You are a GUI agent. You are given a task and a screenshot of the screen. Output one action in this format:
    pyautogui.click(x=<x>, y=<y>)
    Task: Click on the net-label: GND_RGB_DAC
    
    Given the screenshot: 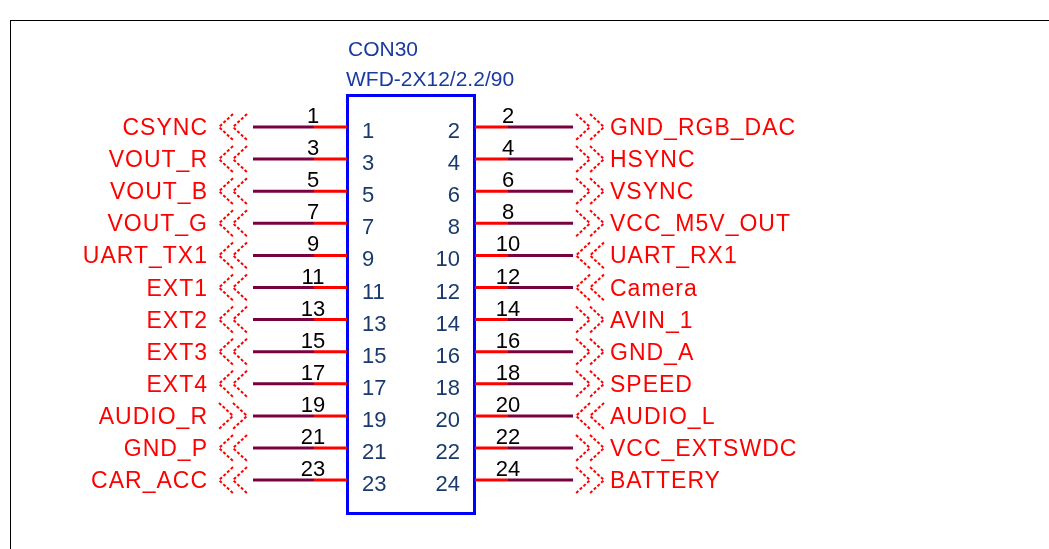 What is the action you would take?
    pyautogui.click(x=703, y=127)
    